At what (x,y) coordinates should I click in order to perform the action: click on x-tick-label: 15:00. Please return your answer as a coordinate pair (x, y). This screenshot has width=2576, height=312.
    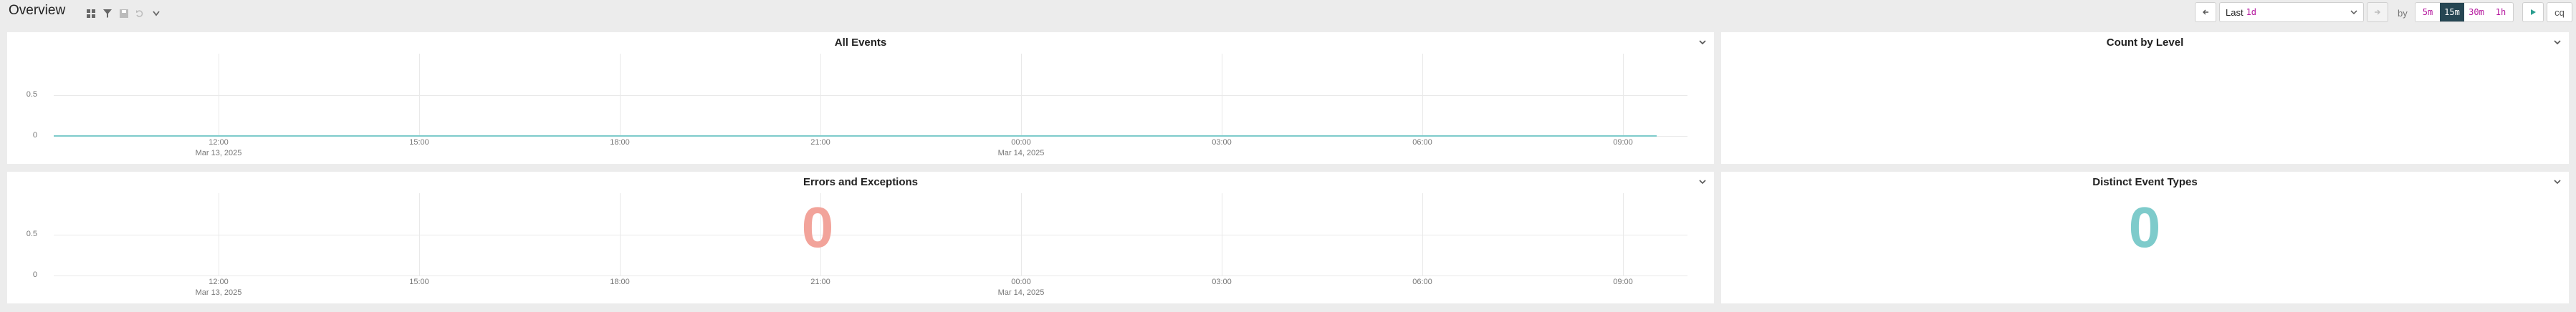
    Looking at the image, I should click on (419, 282).